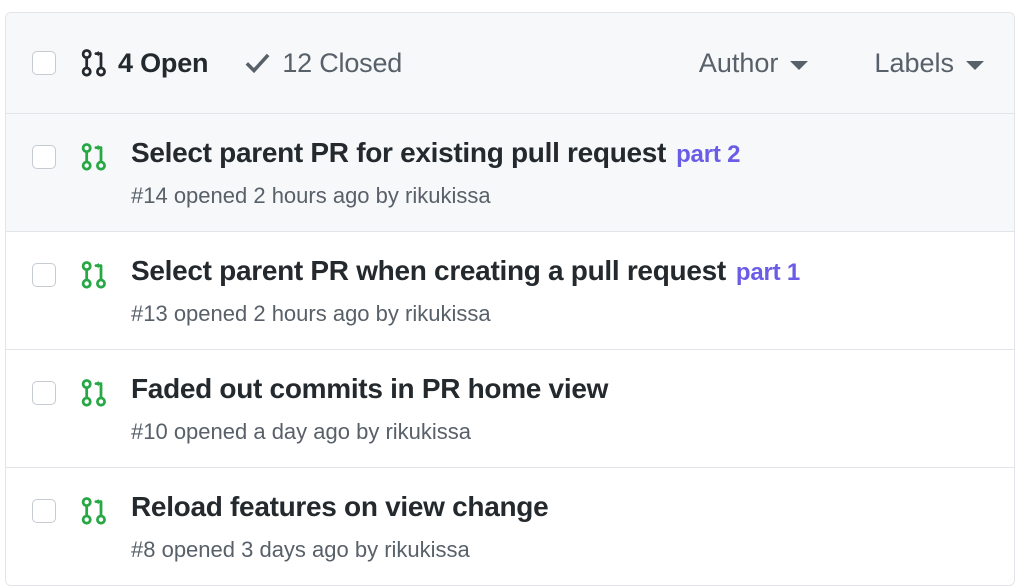  Describe the element at coordinates (257, 63) in the screenshot. I see `check-icon` at that location.